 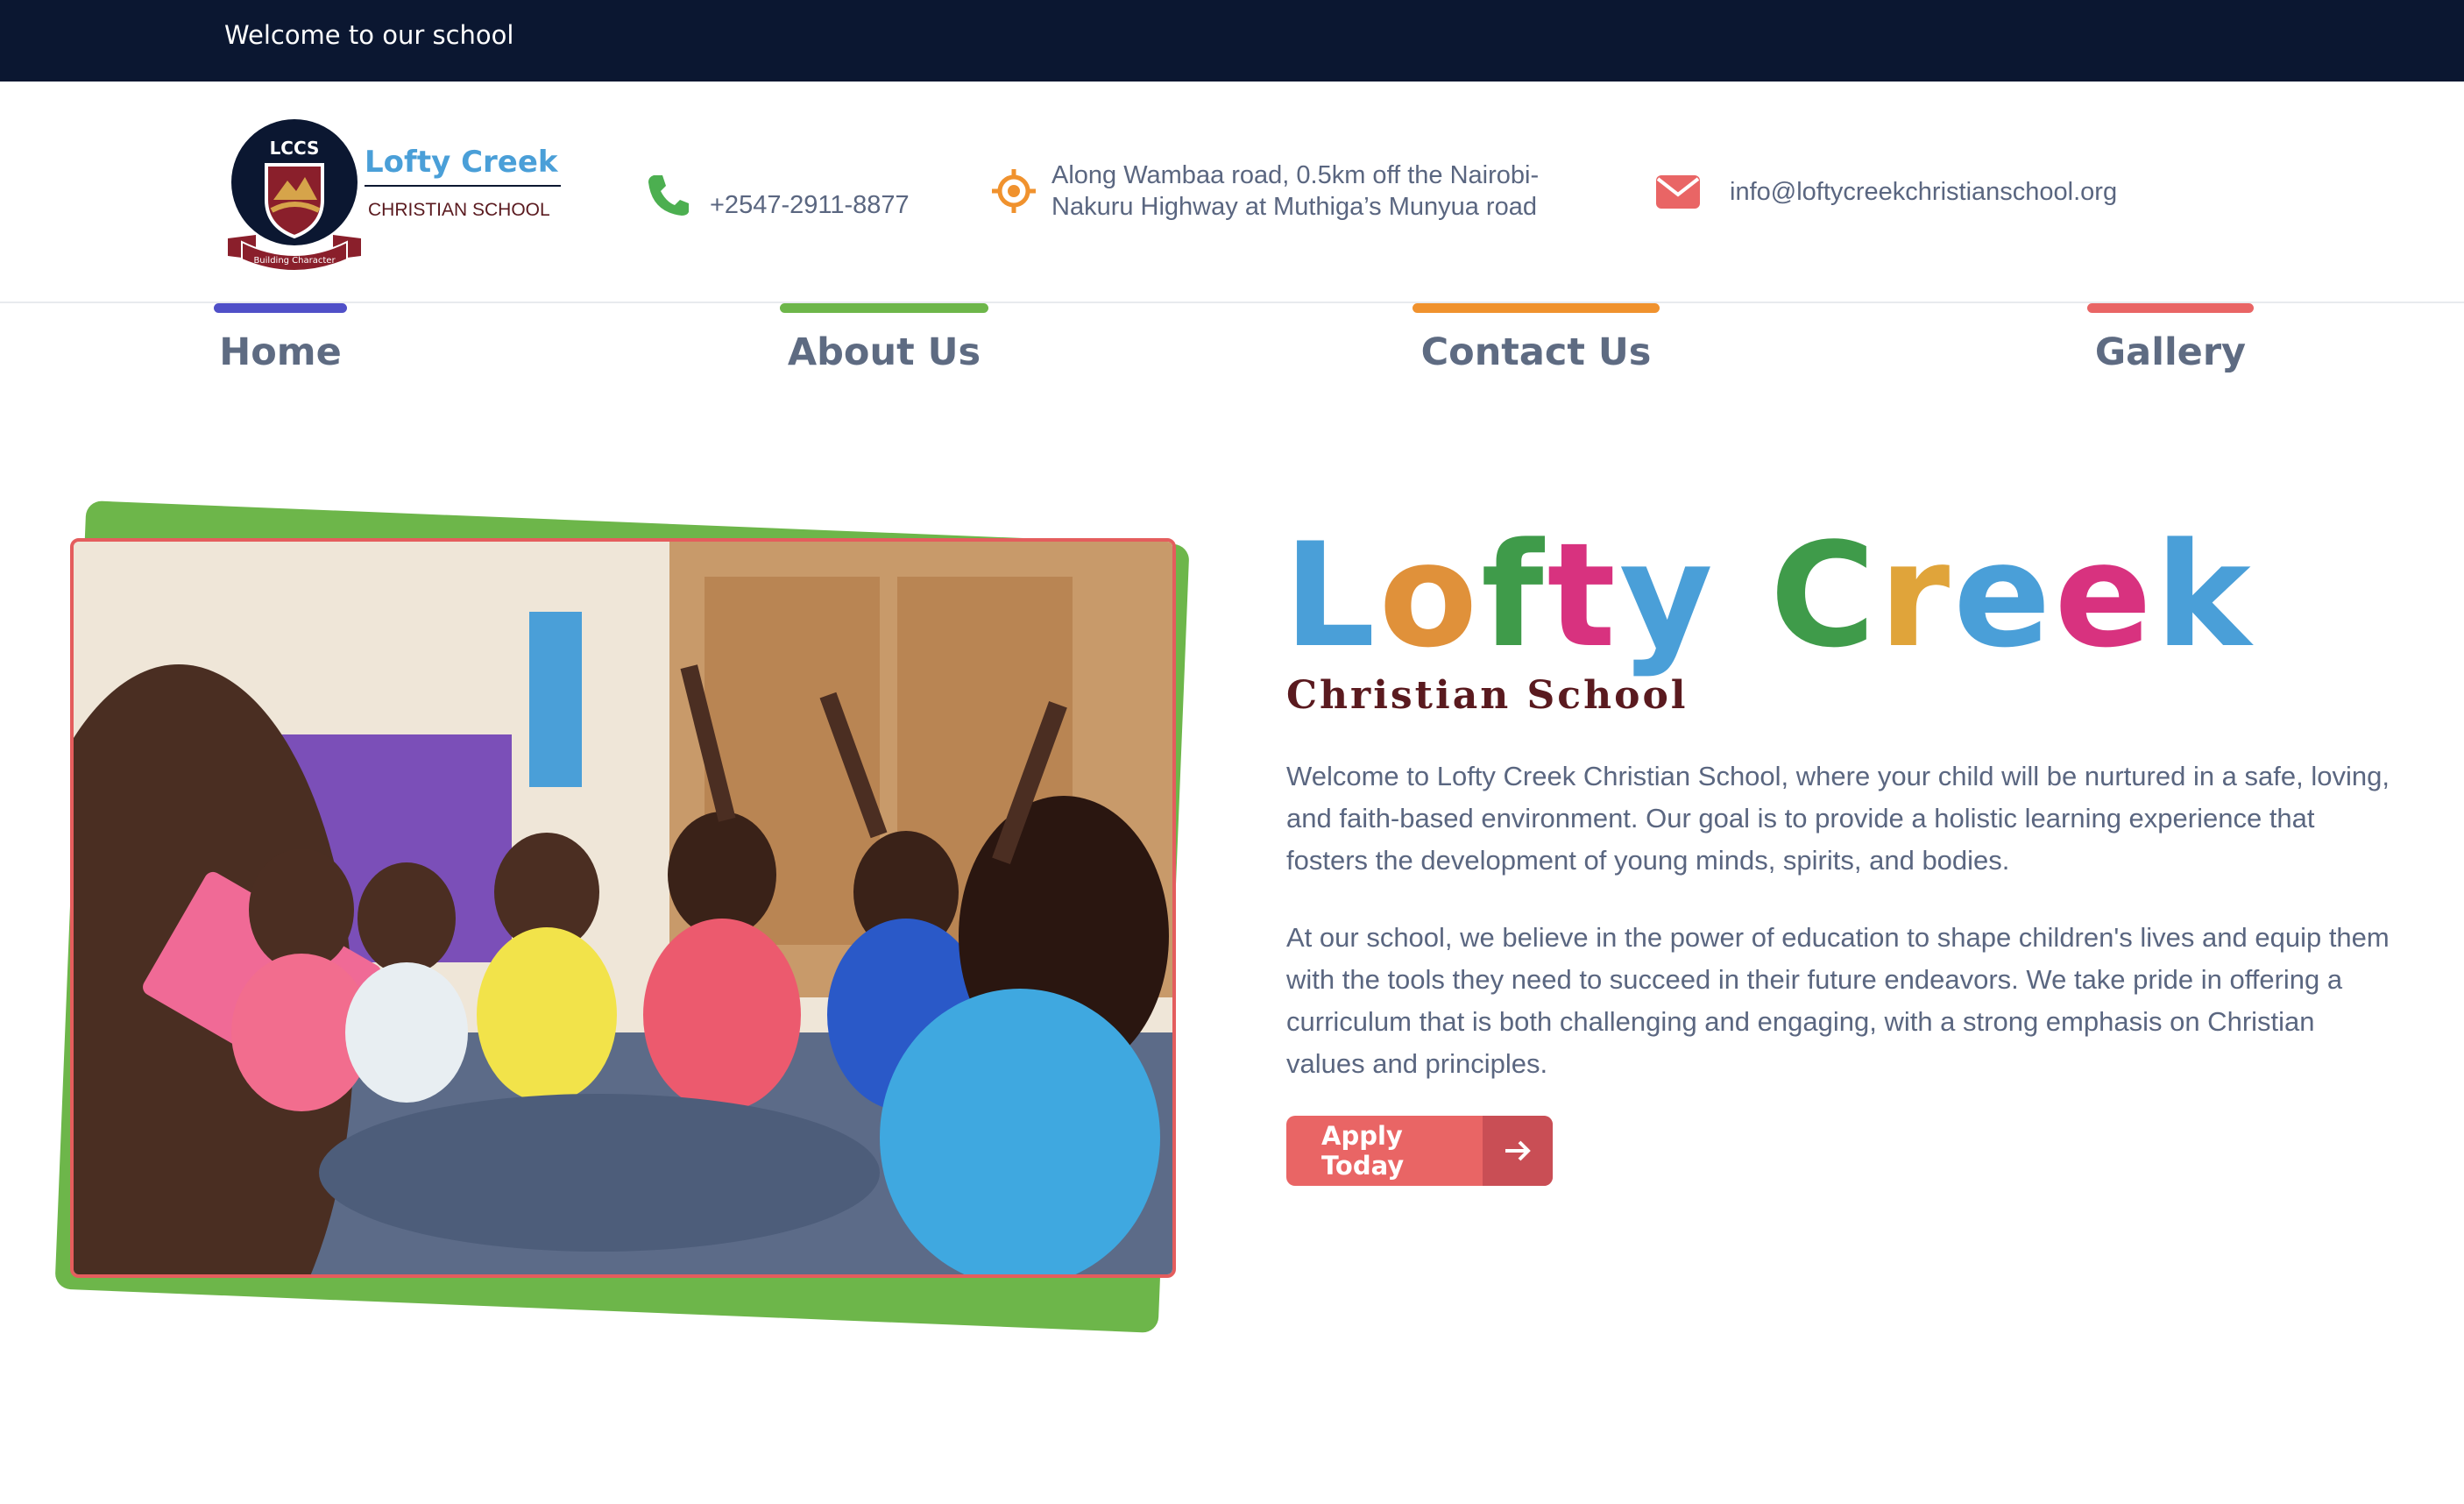 I want to click on hero-title: Lofty Creek, so click(x=1769, y=596).